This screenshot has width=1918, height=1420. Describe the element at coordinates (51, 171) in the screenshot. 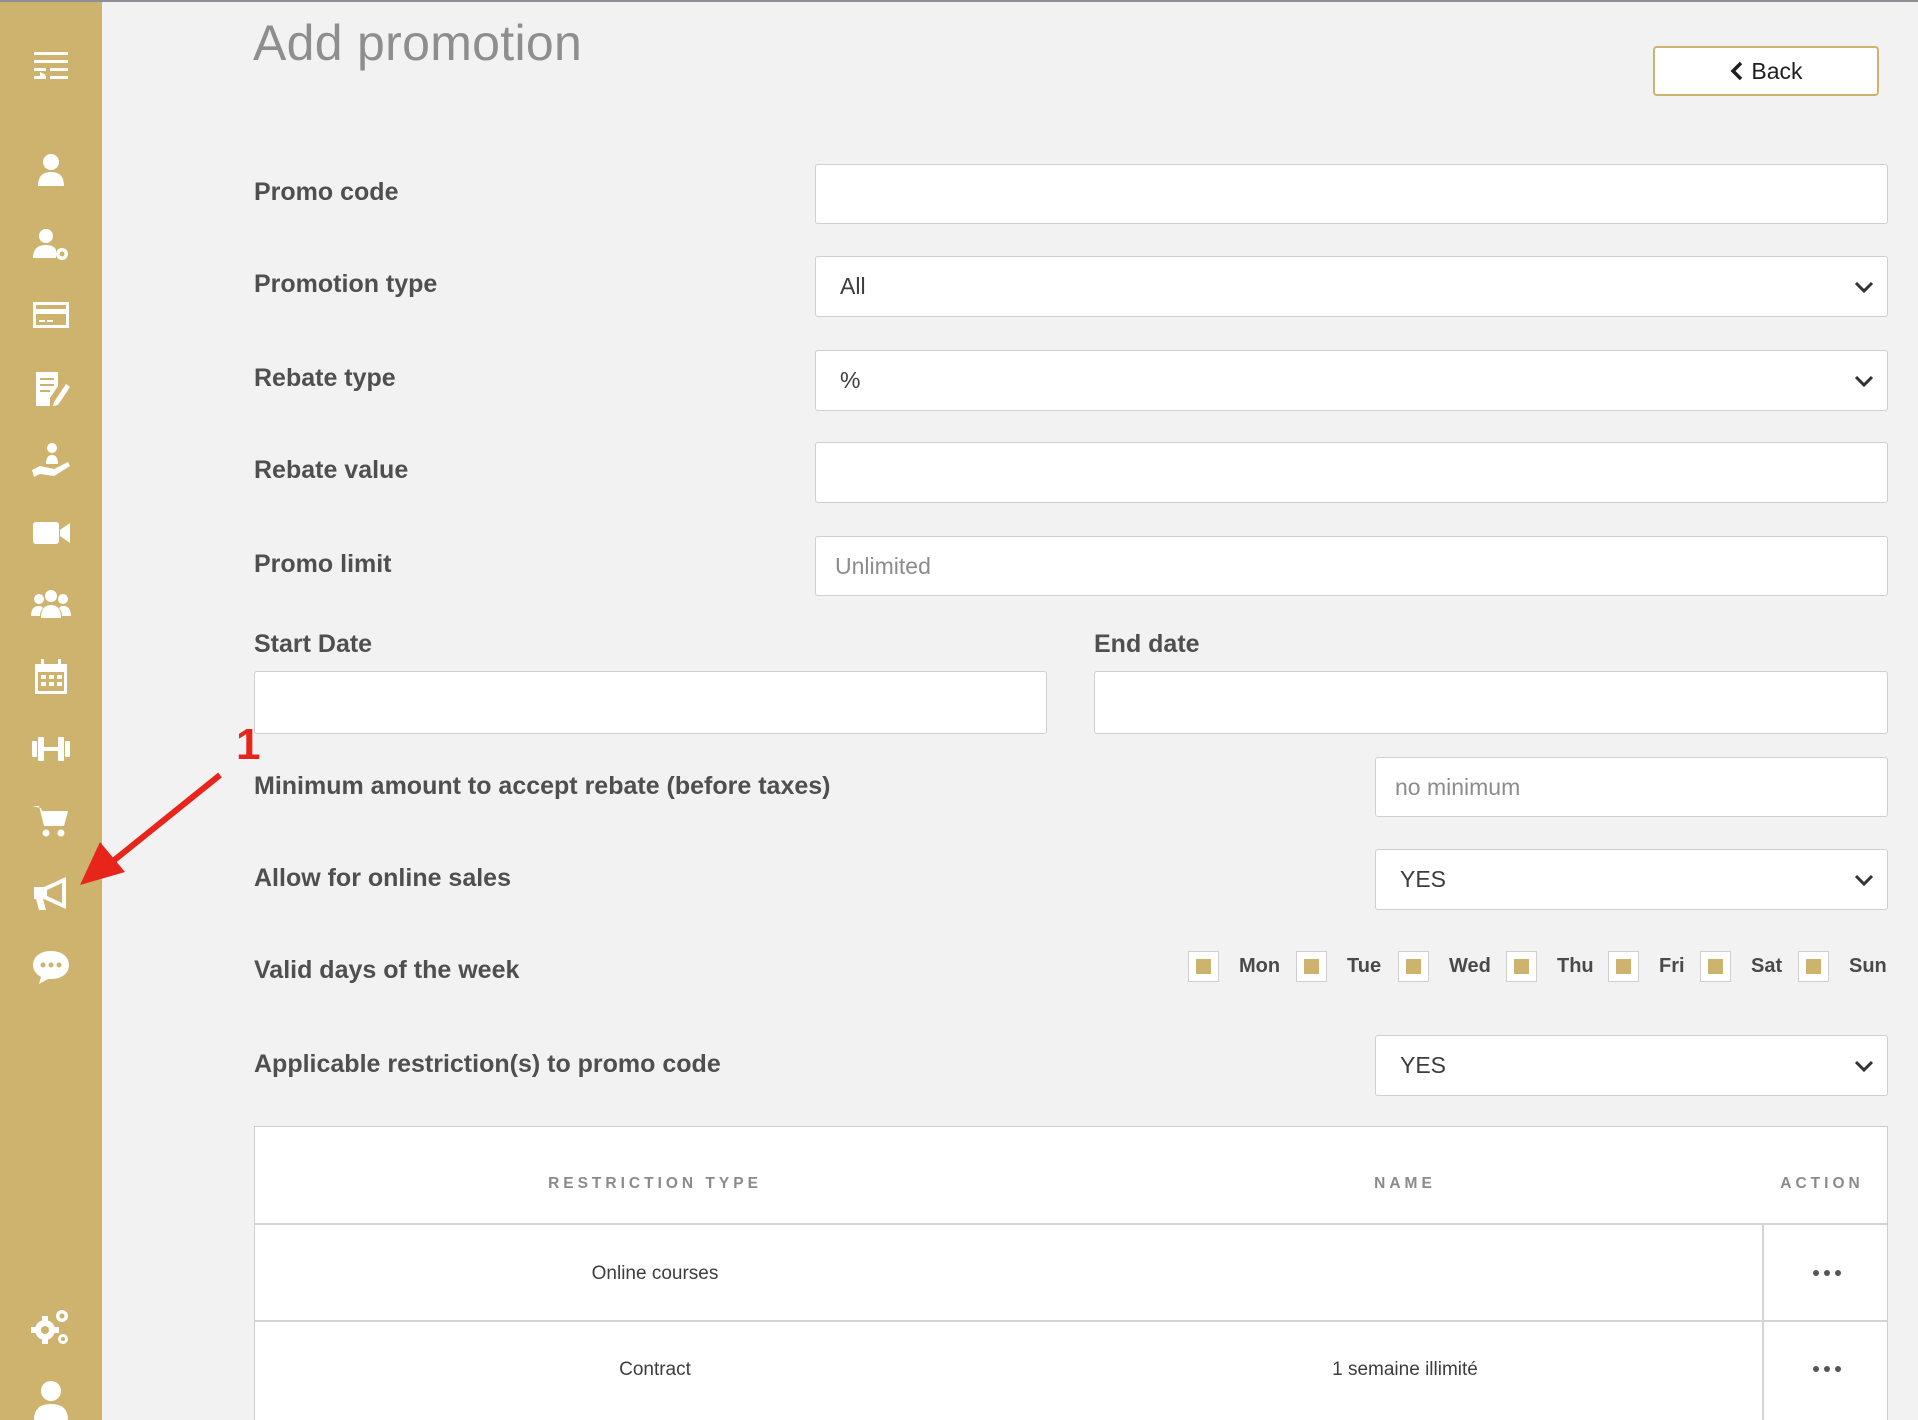

I see `user-icon` at that location.